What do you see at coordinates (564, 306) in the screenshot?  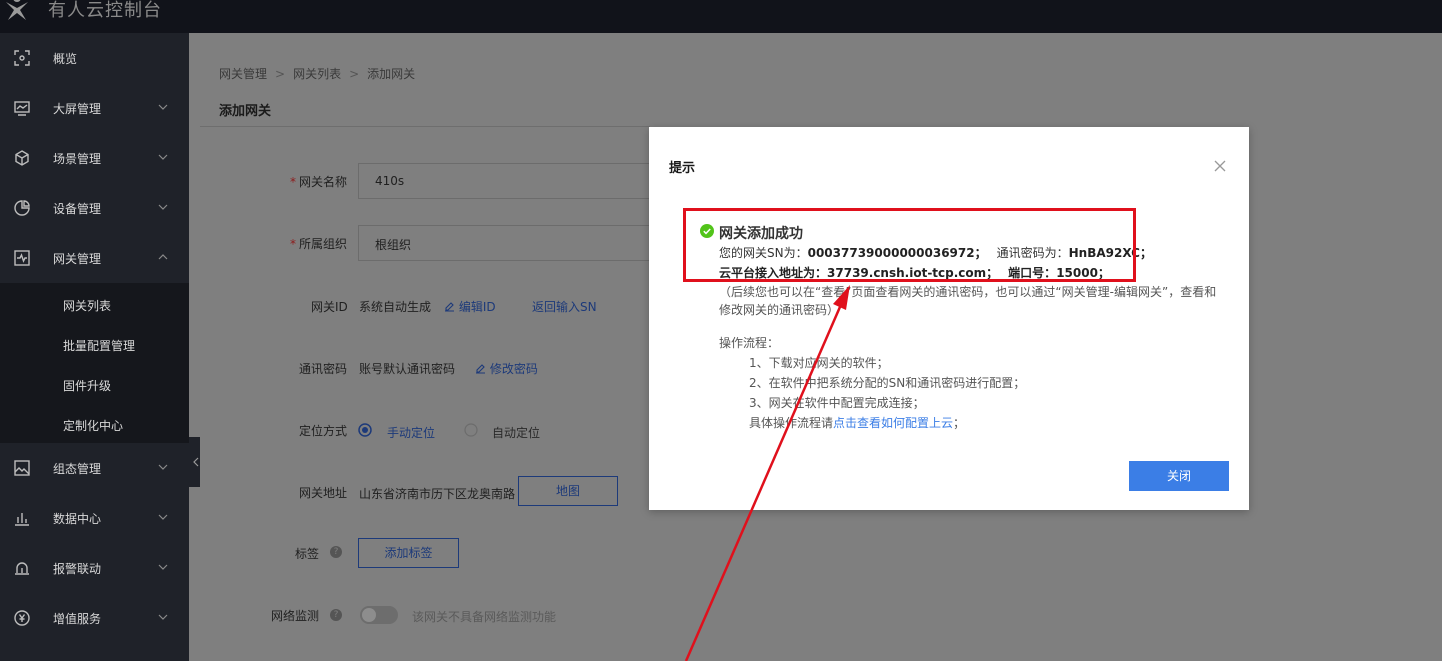 I see `return-sn-link: 返回输入SN` at bounding box center [564, 306].